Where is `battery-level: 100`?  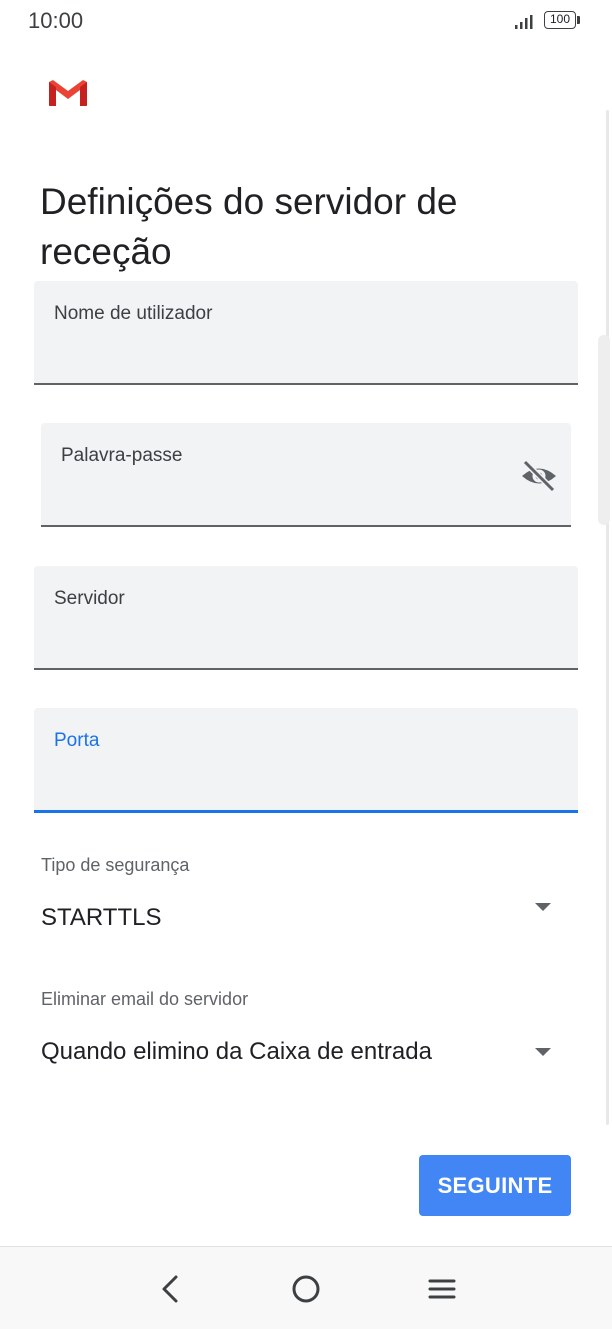 battery-level: 100 is located at coordinates (560, 19).